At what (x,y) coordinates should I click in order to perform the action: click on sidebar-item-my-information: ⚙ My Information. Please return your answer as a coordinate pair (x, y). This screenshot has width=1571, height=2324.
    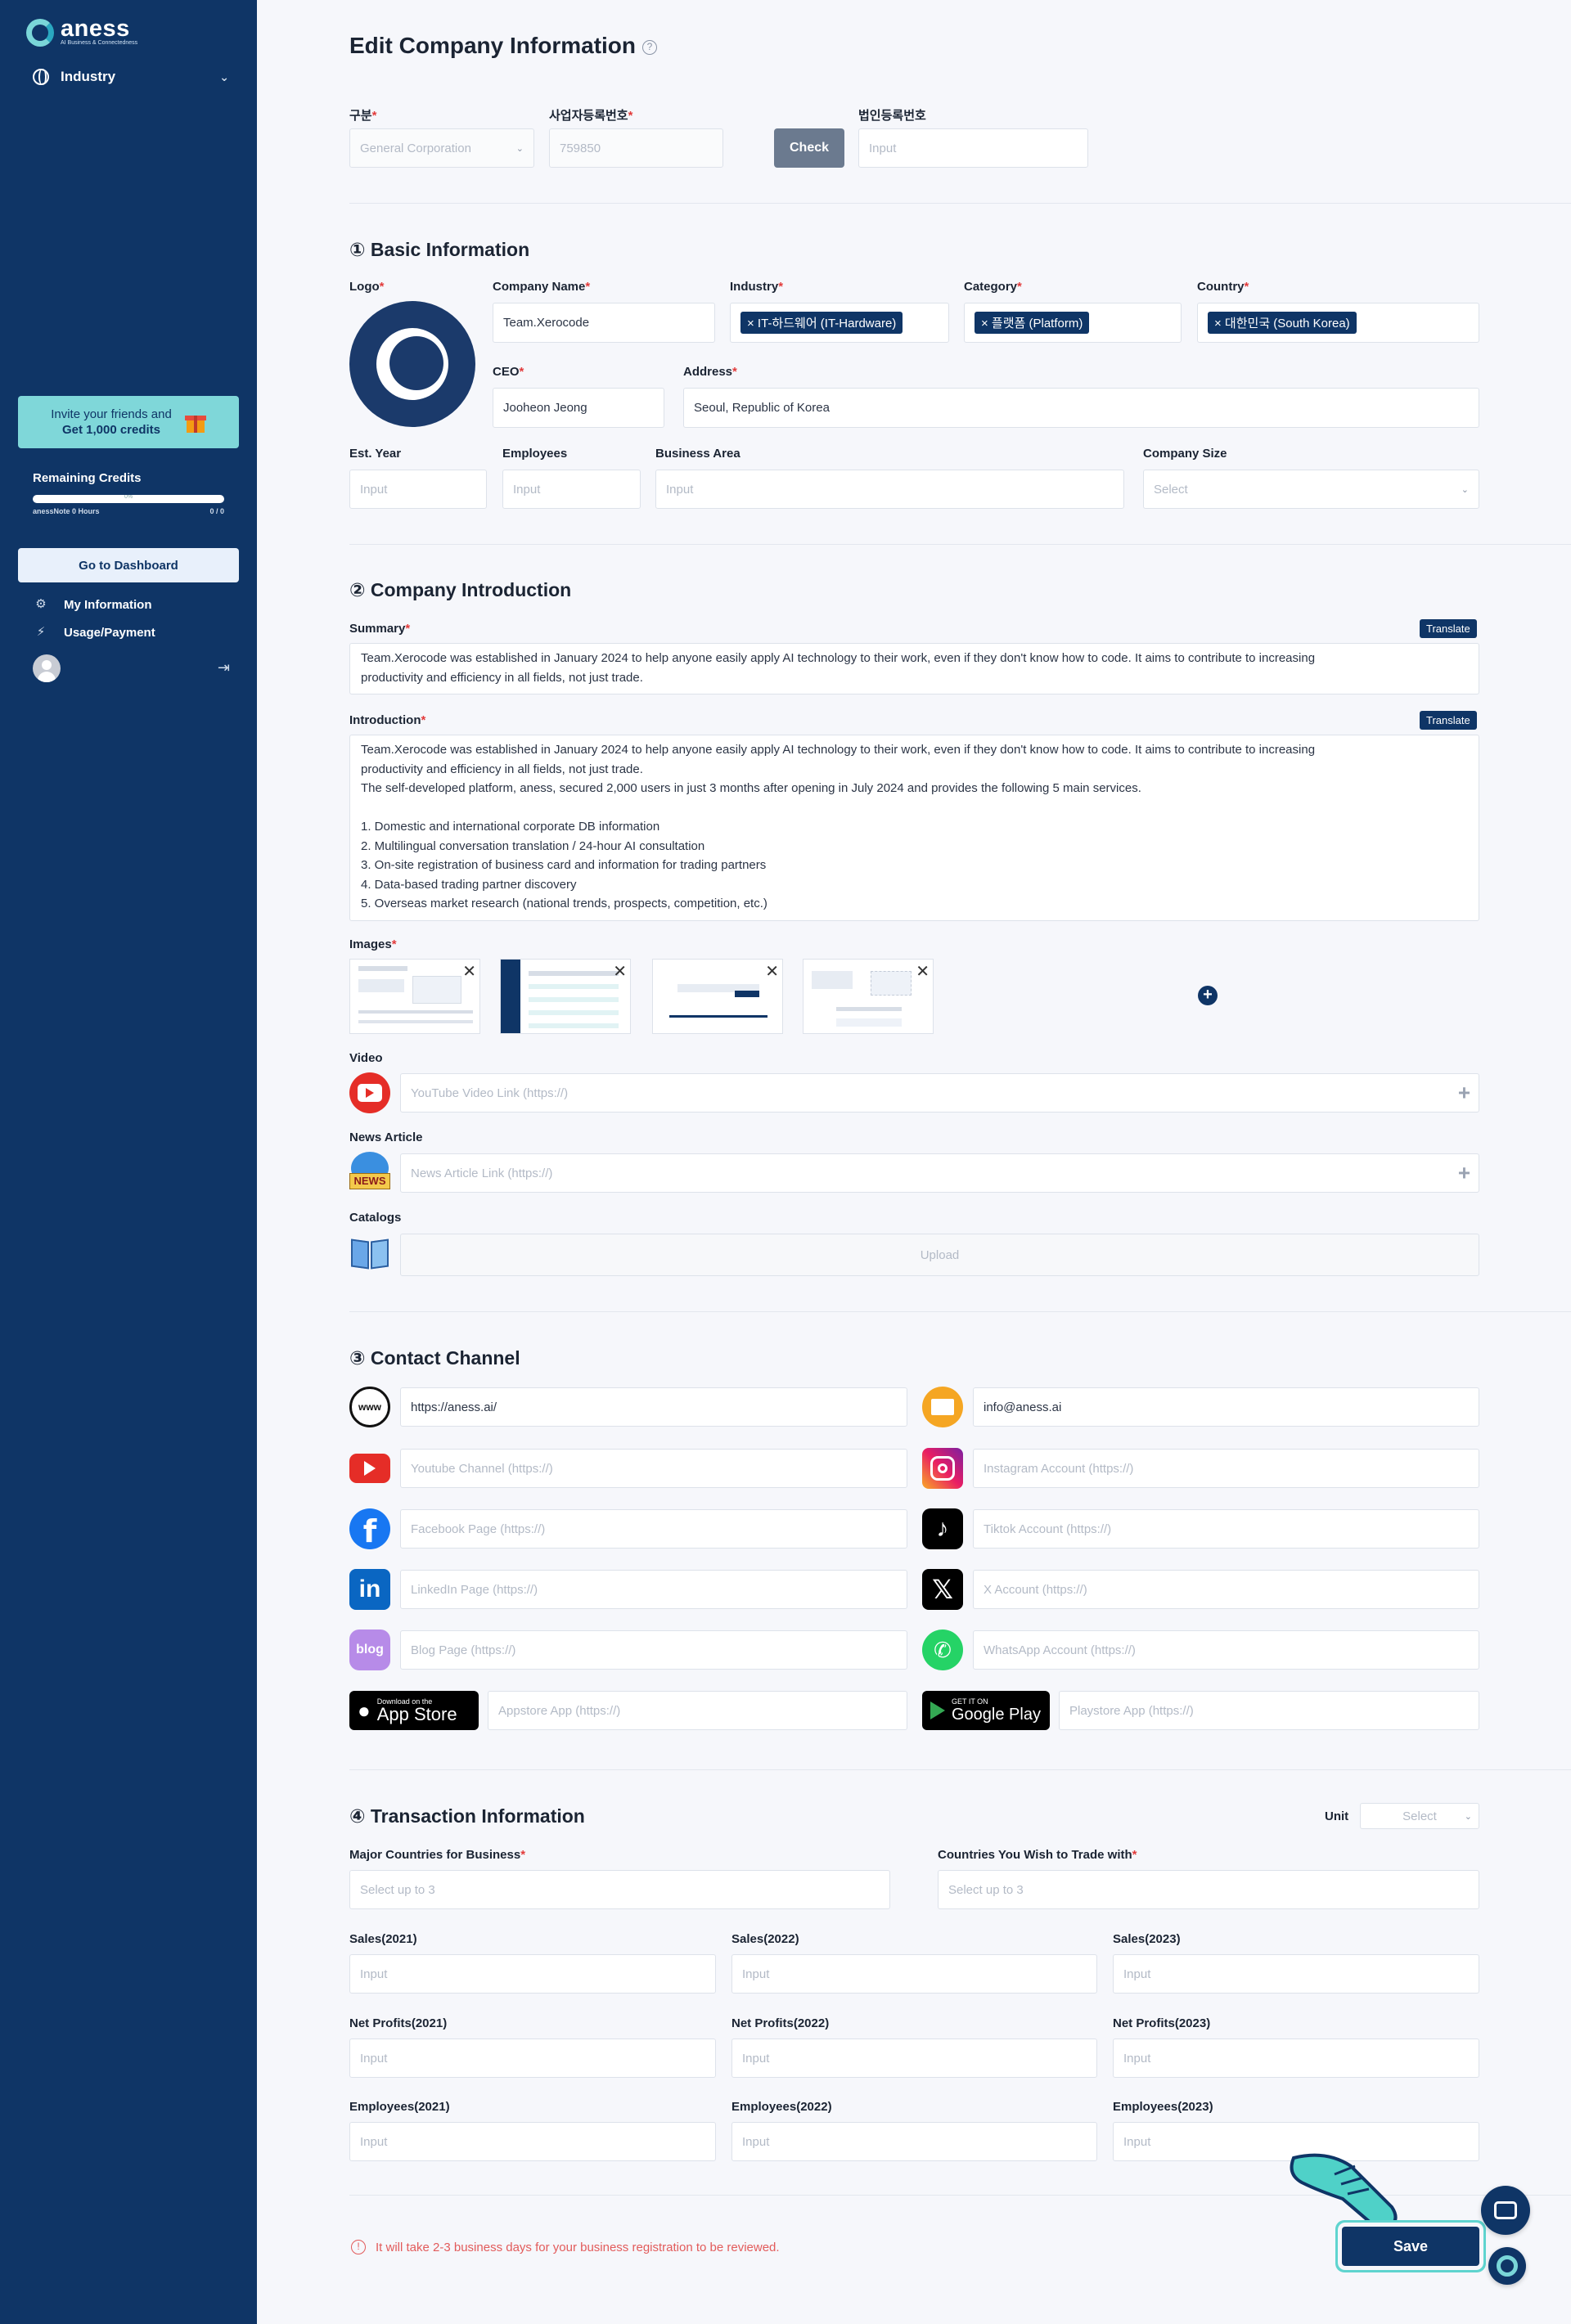
    Looking at the image, I should click on (92, 604).